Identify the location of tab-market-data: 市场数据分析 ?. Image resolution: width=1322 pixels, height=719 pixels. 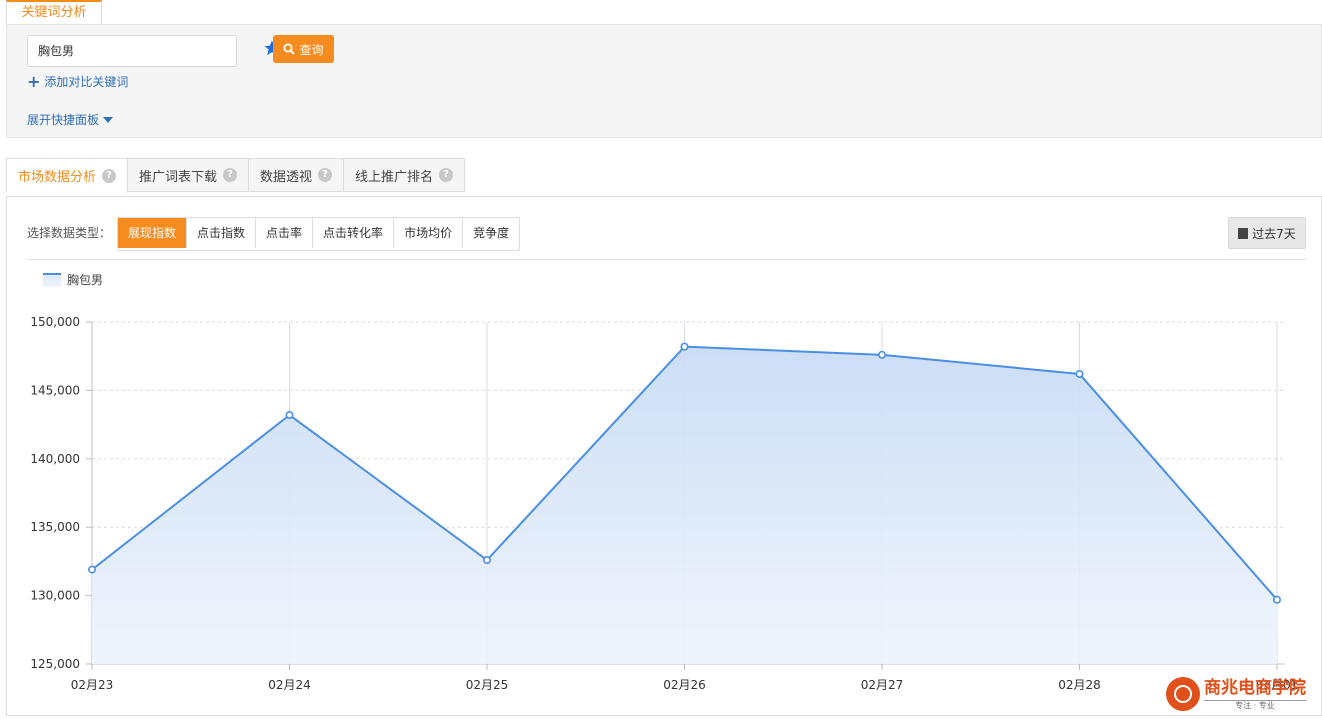
(67, 175).